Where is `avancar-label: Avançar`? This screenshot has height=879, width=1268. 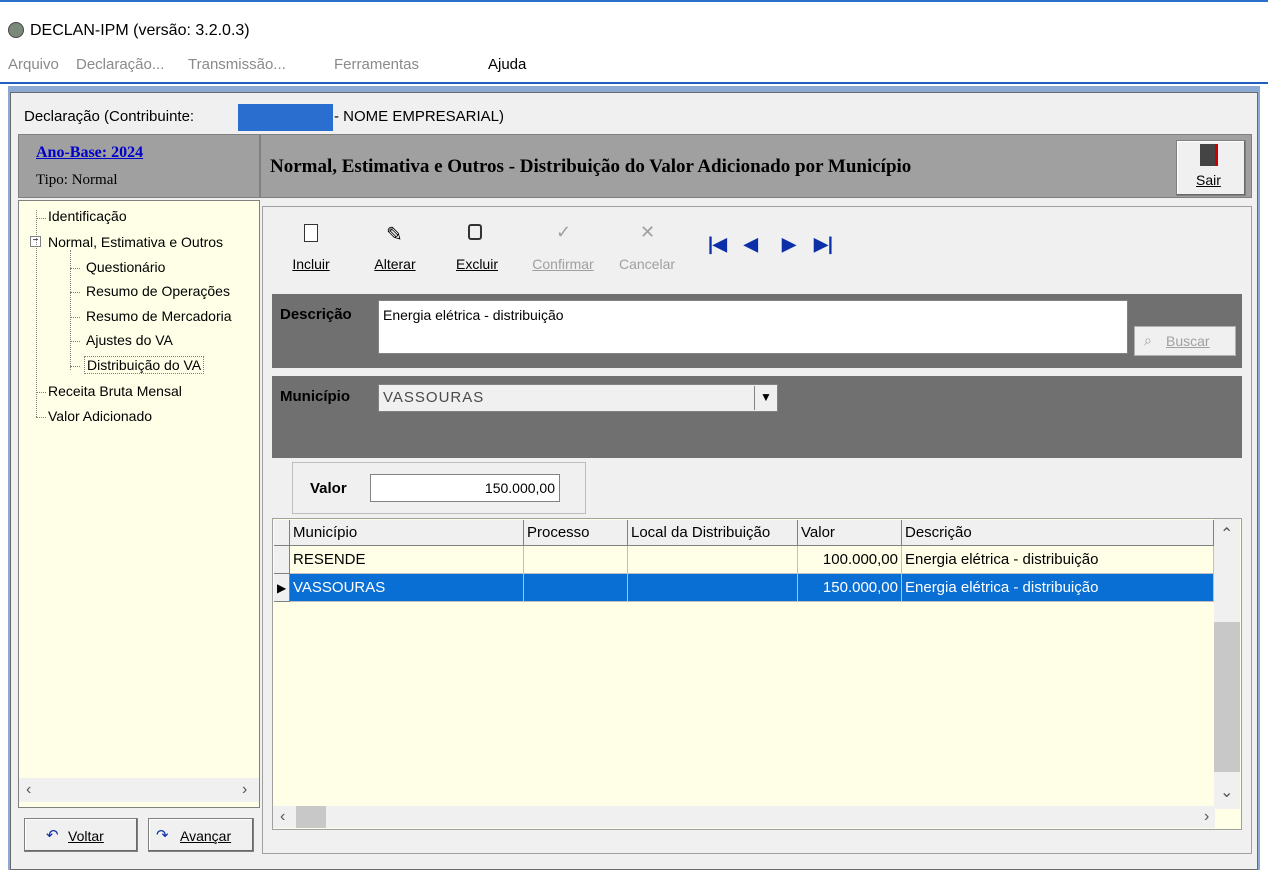 avancar-label: Avançar is located at coordinates (206, 836).